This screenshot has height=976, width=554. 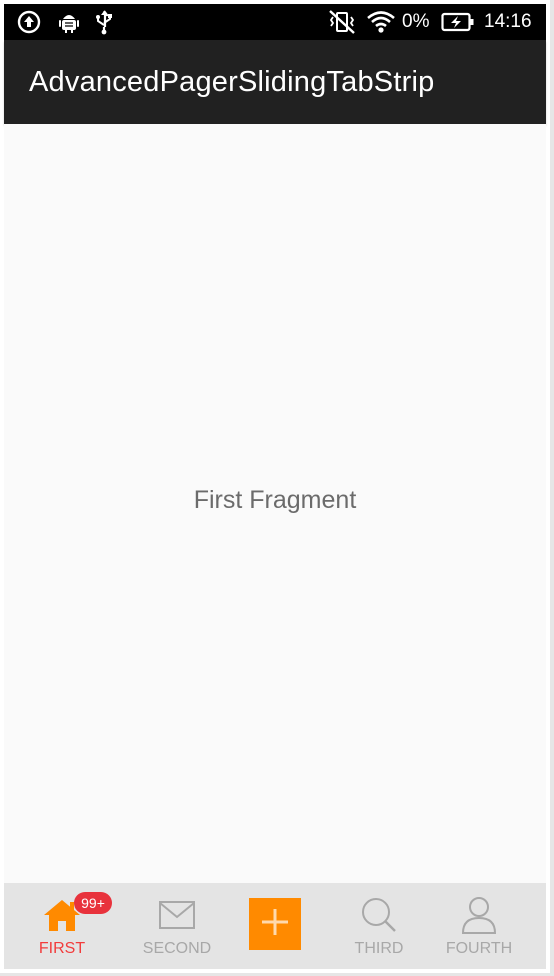 I want to click on clock: 14:16, so click(x=508, y=21).